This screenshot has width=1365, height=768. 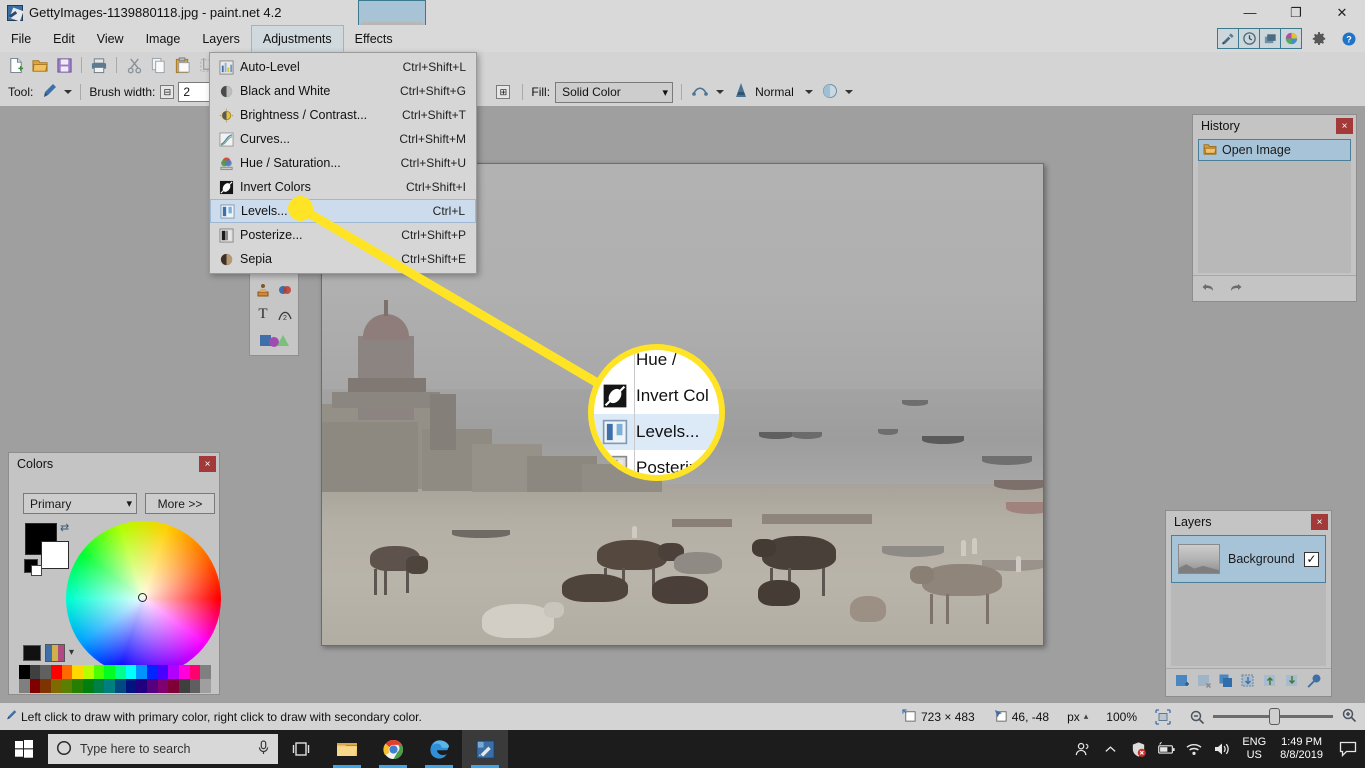 I want to click on menu-item-curves: Curves... Ctrl+Shift+M, so click(x=343, y=139).